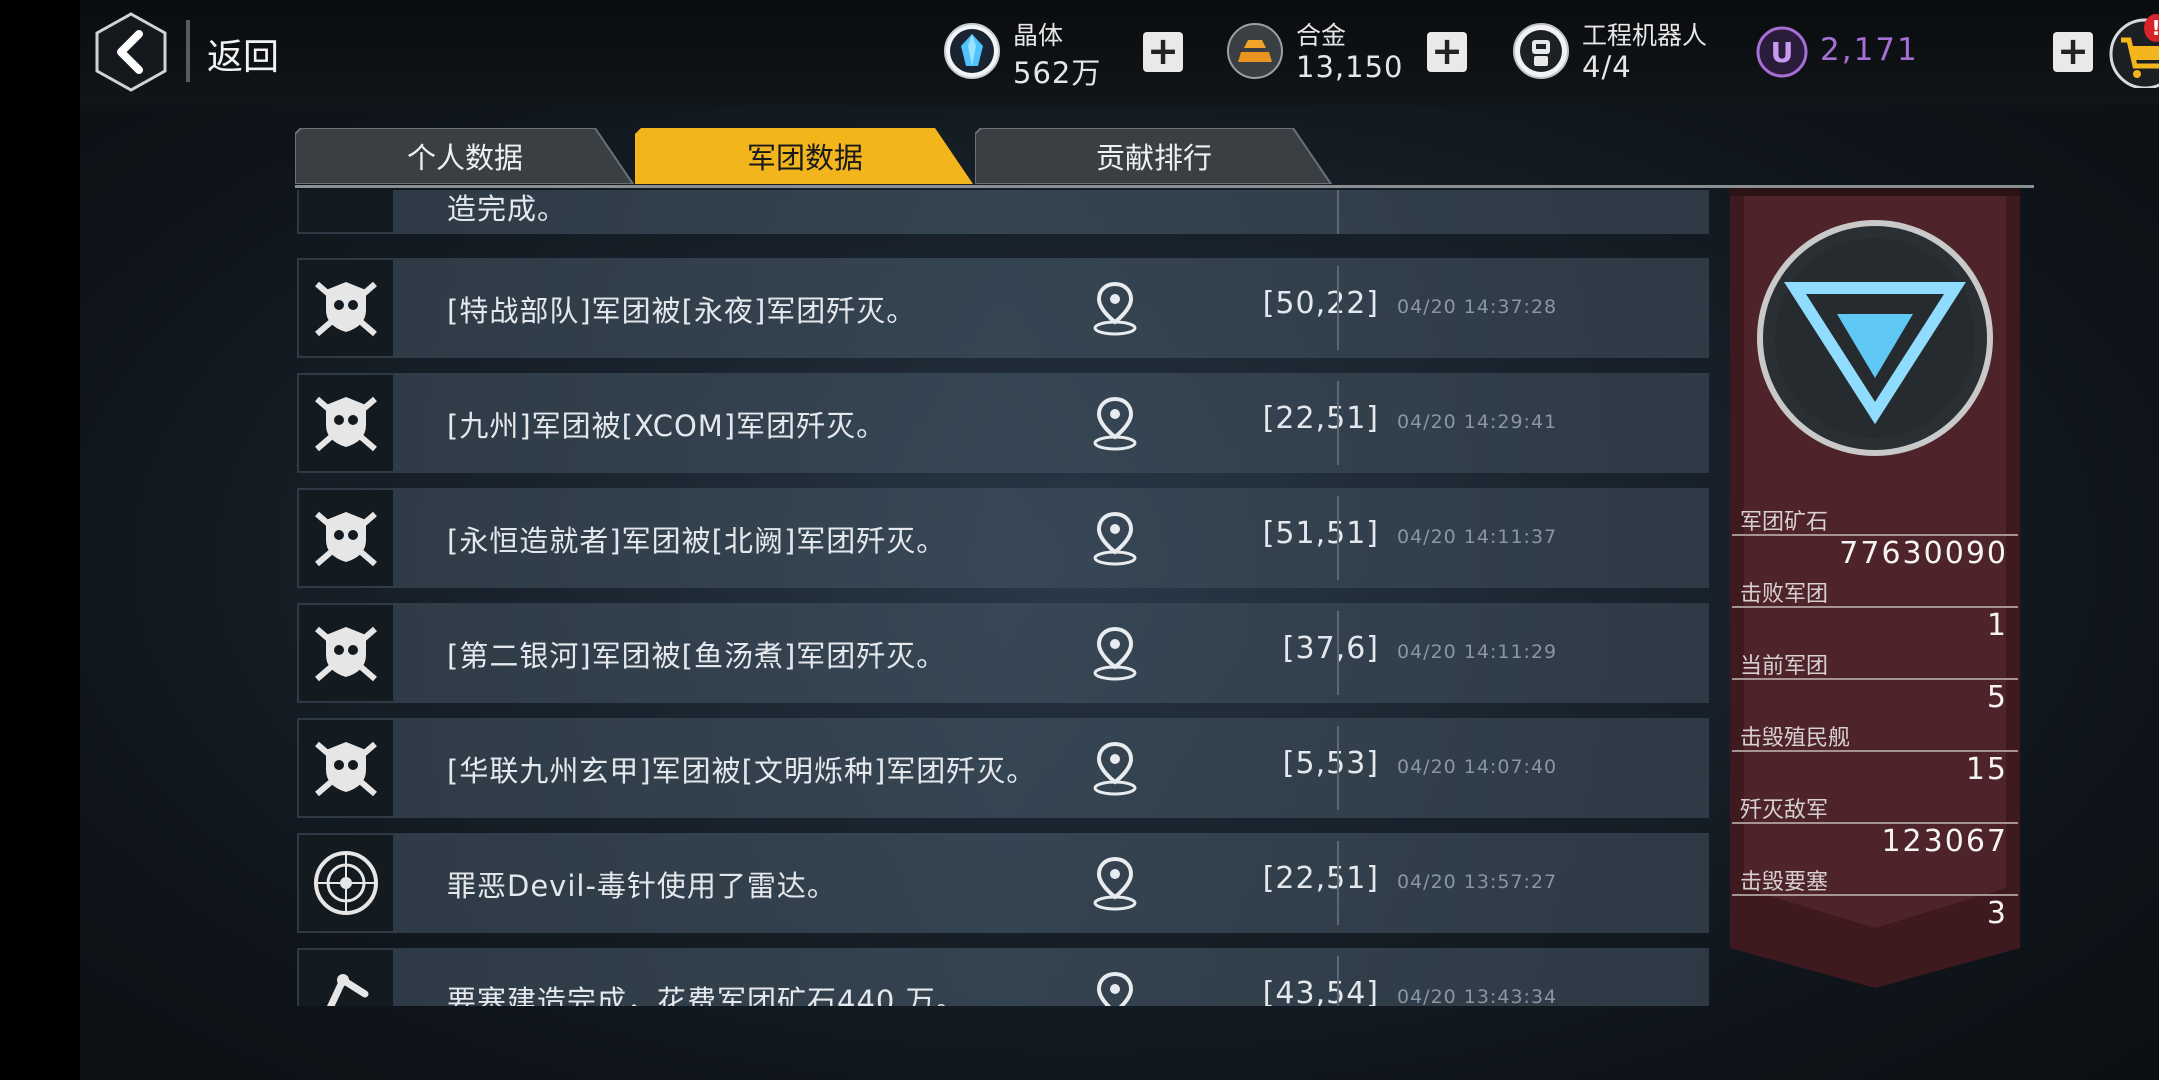  What do you see at coordinates (1875, 338) in the screenshot?
I see `legion-emblem-icon` at bounding box center [1875, 338].